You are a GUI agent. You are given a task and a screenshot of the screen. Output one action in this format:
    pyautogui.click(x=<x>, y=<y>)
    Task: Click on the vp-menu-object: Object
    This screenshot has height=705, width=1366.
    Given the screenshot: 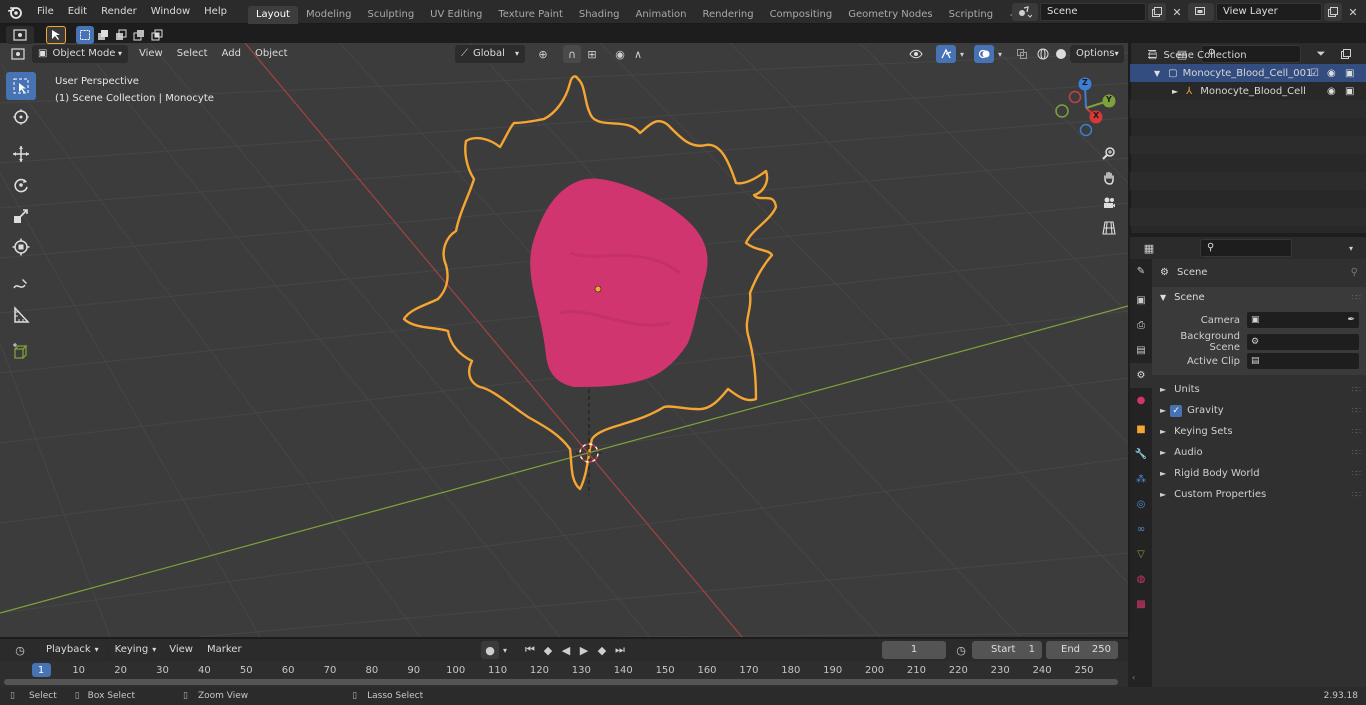 What is the action you would take?
    pyautogui.click(x=271, y=54)
    